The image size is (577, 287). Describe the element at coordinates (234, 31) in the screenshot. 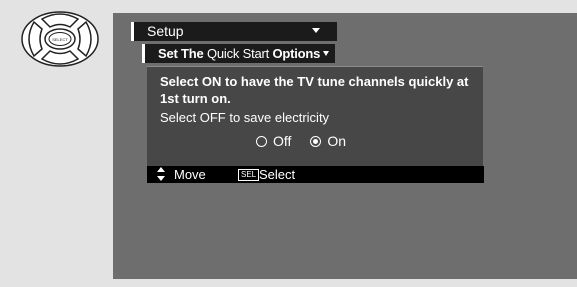

I see `setup-menu-header: Setup` at that location.